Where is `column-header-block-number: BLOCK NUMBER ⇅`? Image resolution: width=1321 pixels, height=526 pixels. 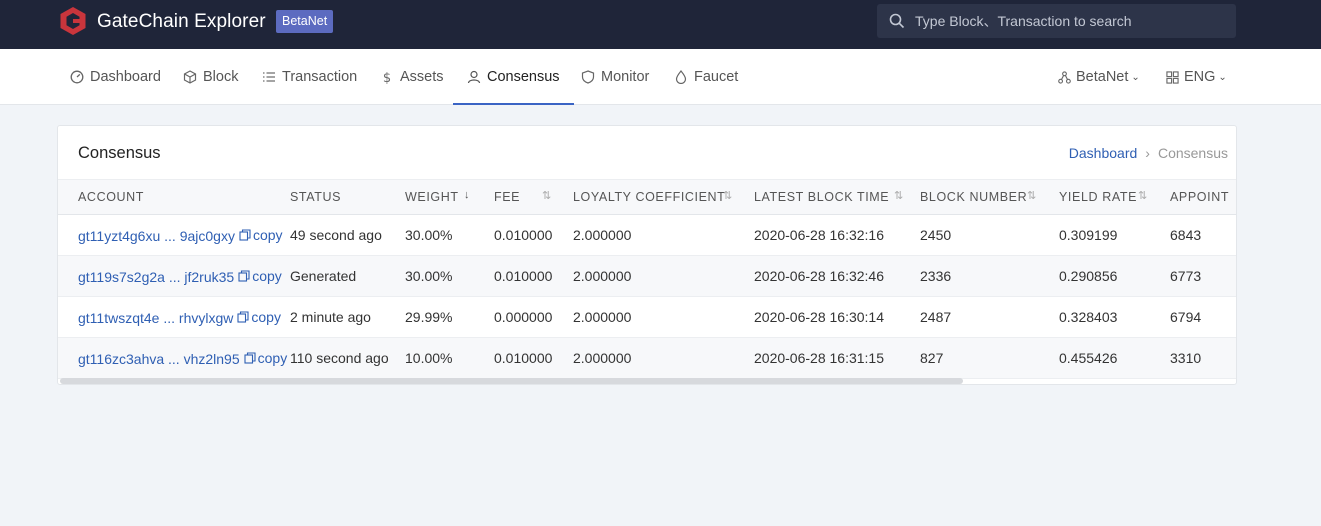
column-header-block-number: BLOCK NUMBER ⇅ is located at coordinates (985, 197).